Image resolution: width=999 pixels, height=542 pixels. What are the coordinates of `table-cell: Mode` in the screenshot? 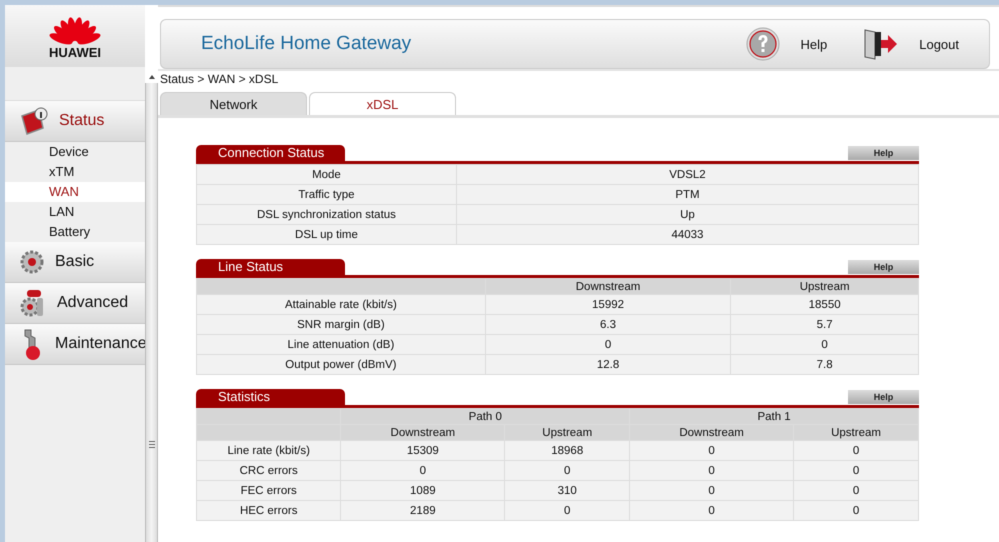 It's located at (326, 174).